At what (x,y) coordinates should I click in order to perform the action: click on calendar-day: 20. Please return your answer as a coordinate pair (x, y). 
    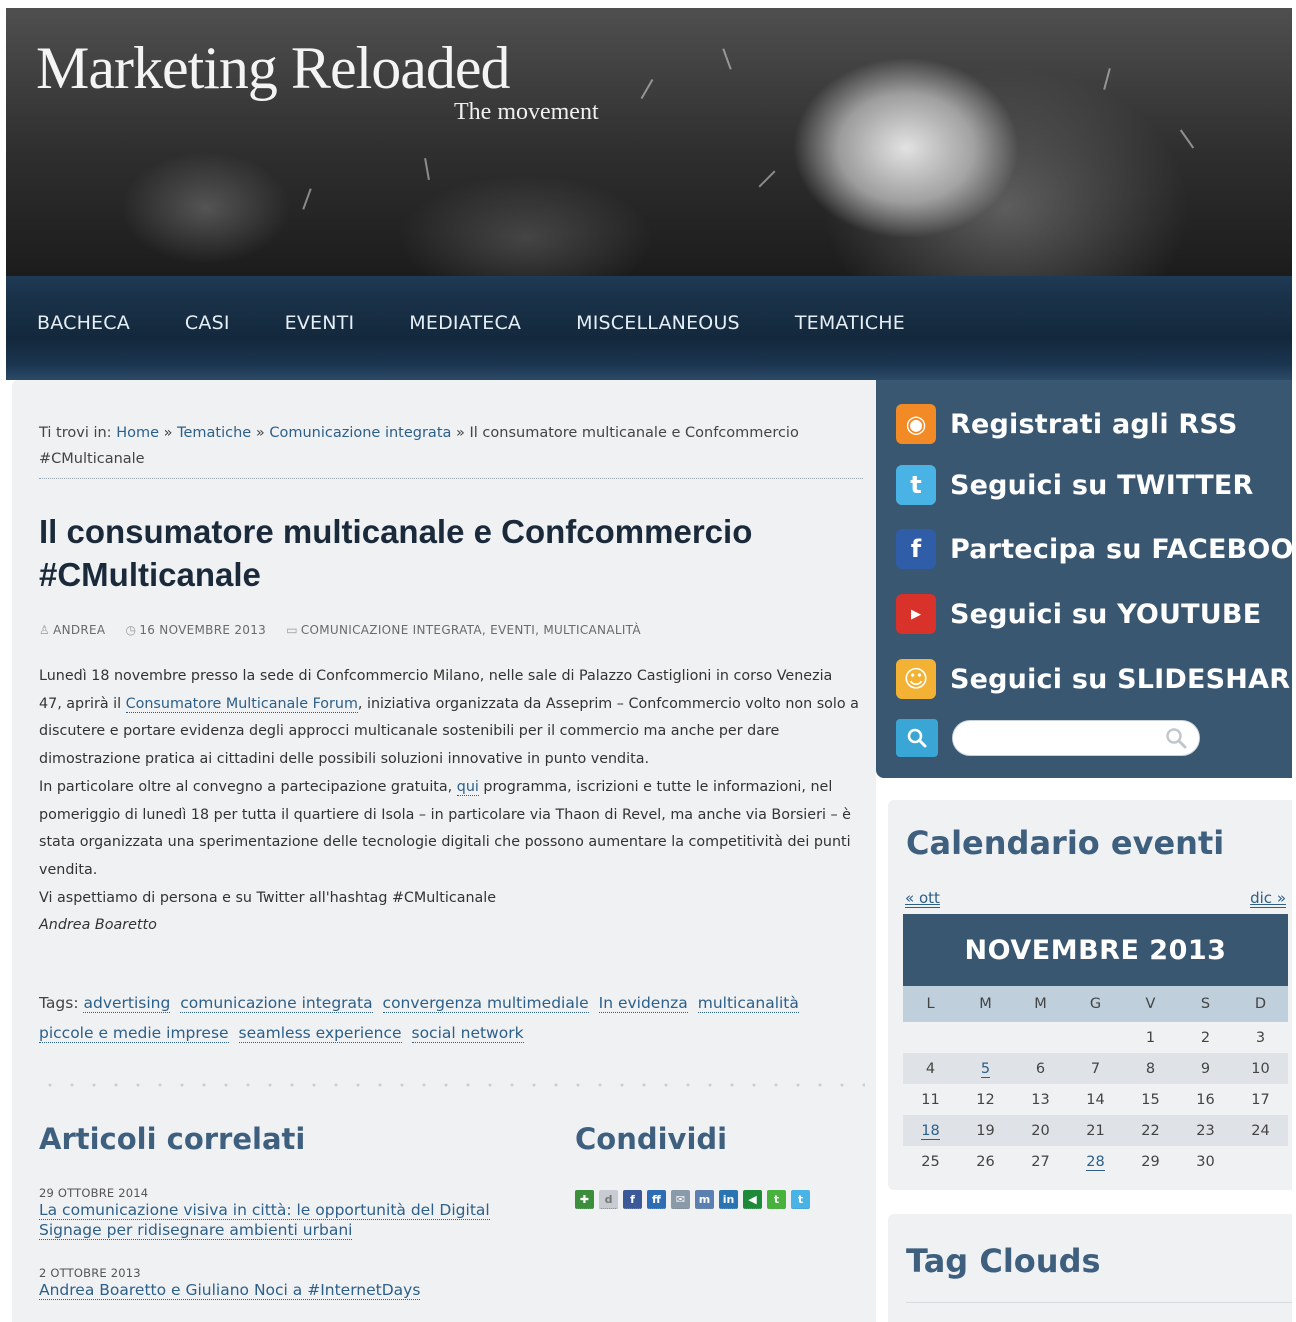
    Looking at the image, I should click on (1040, 1130).